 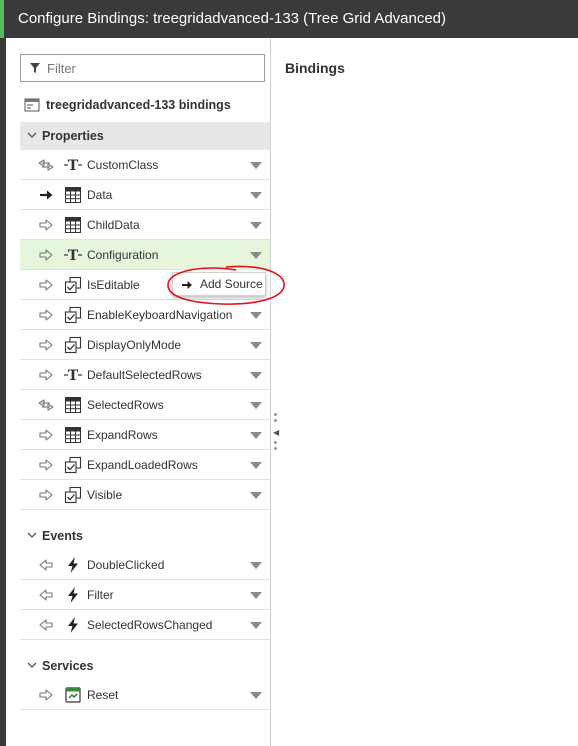 I want to click on service-icon, so click(x=73, y=695).